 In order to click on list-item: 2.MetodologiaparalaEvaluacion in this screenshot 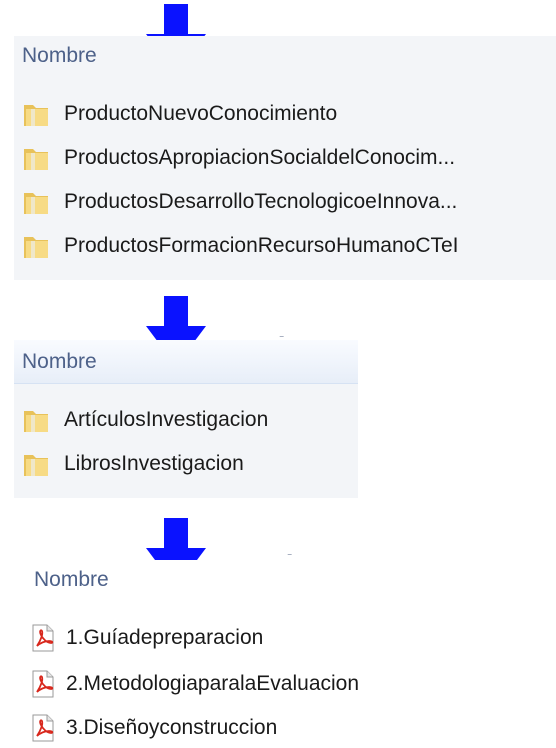, I will do `click(240, 684)`.